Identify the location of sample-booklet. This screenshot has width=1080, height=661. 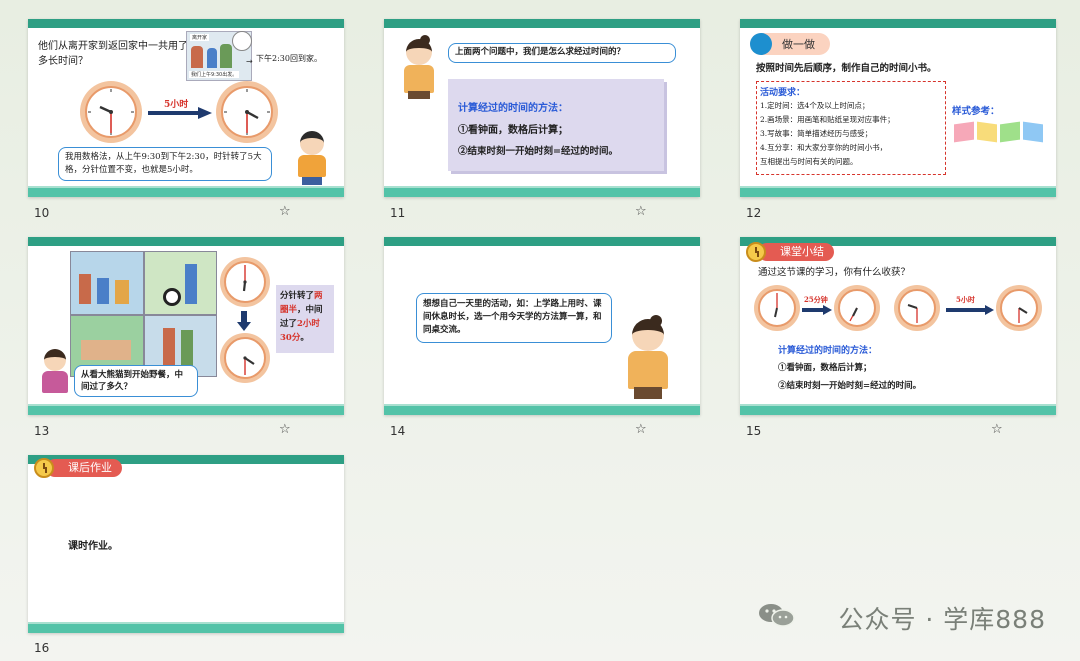
(1000, 132).